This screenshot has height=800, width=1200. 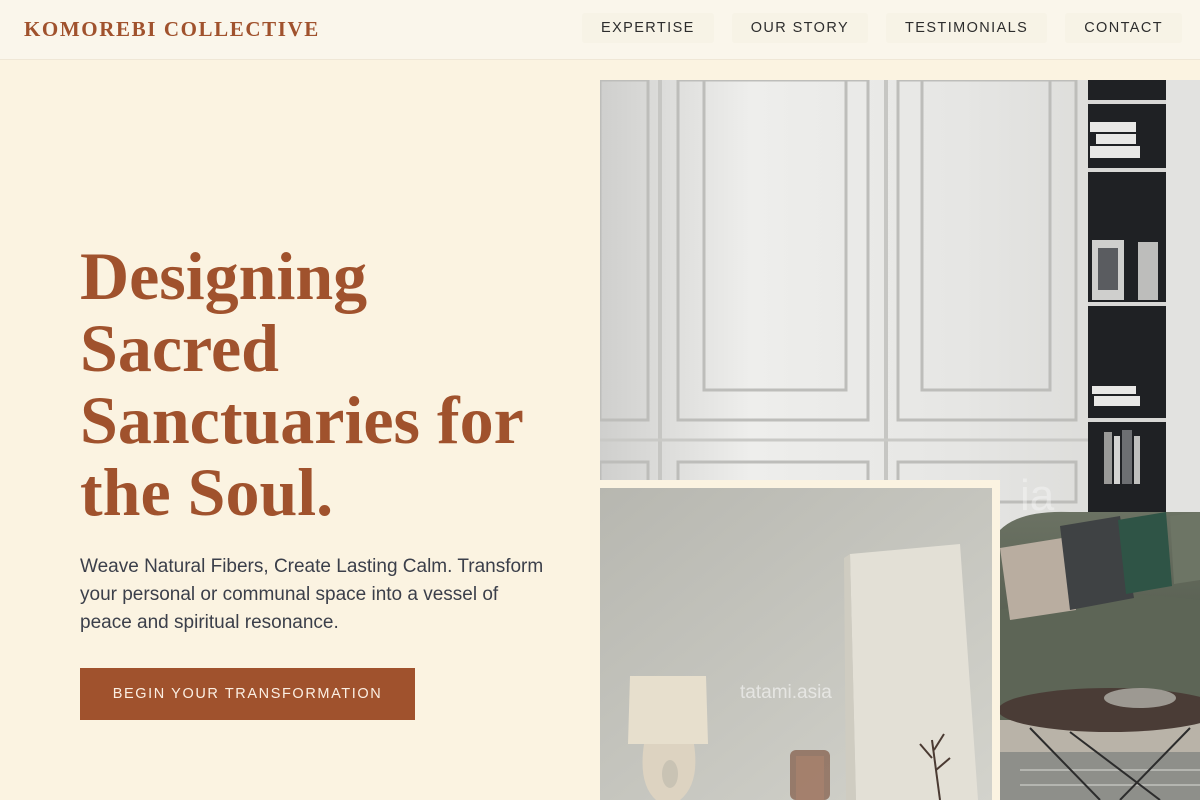 I want to click on watermark-tatami: tatami.asia, so click(x=786, y=692).